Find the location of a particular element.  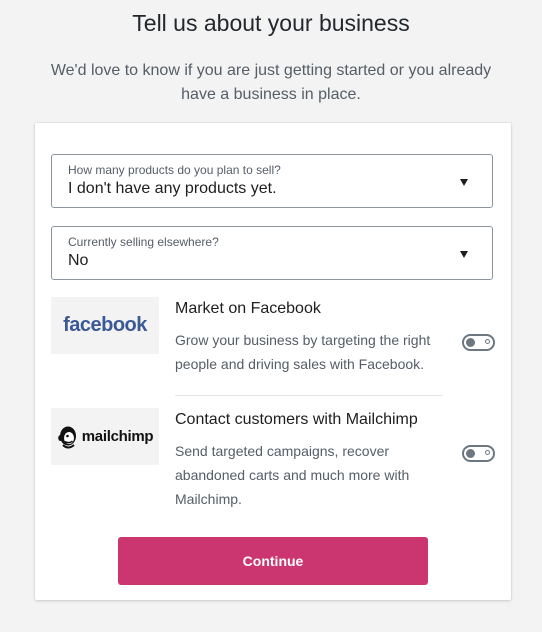

selling-elsewhere-value: No is located at coordinates (78, 260).